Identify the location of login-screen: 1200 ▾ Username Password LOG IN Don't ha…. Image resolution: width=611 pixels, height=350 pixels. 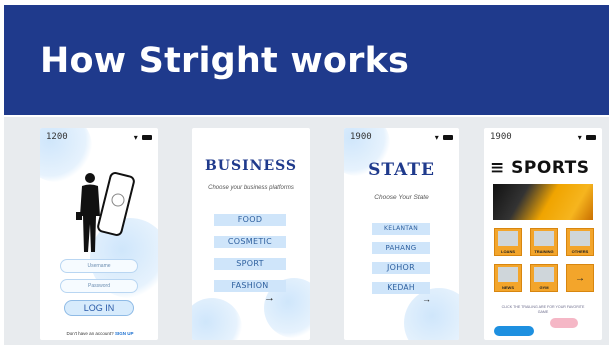
(99, 234).